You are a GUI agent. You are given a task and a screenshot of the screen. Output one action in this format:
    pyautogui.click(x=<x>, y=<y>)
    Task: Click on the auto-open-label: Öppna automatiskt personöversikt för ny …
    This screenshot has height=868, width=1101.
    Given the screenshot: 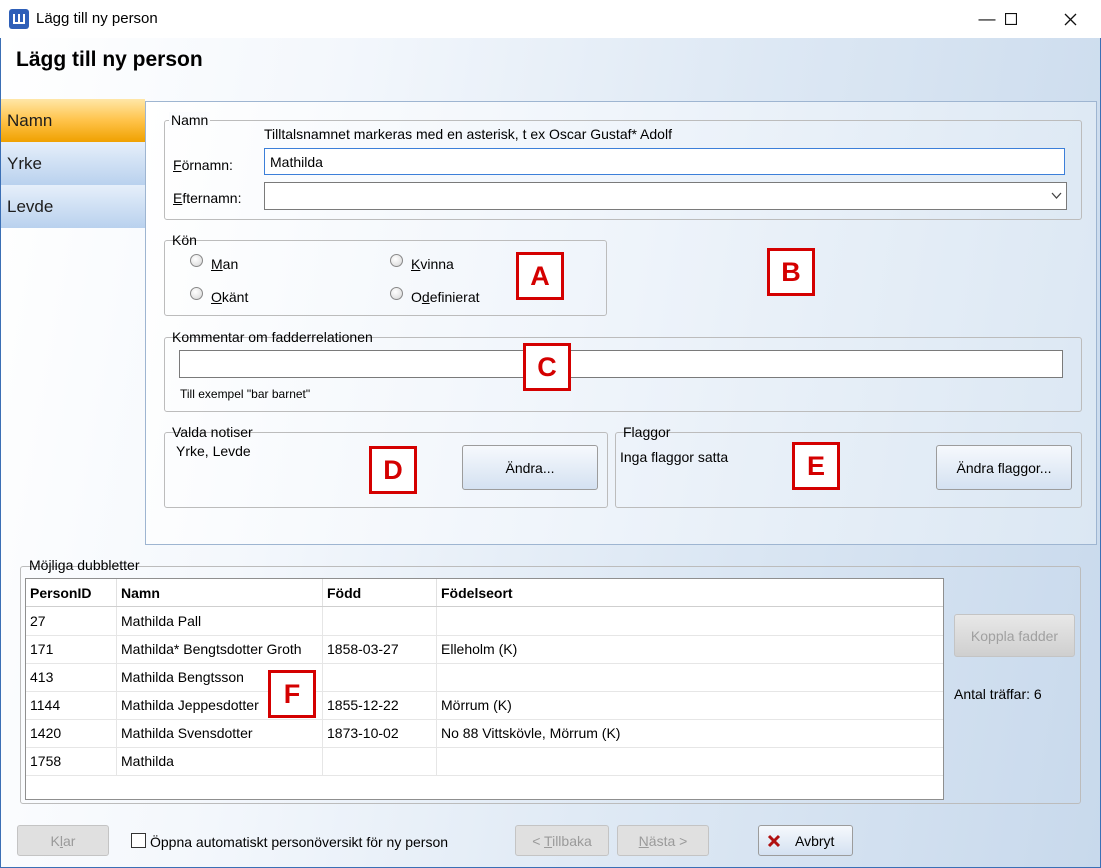 What is the action you would take?
    pyautogui.click(x=299, y=842)
    